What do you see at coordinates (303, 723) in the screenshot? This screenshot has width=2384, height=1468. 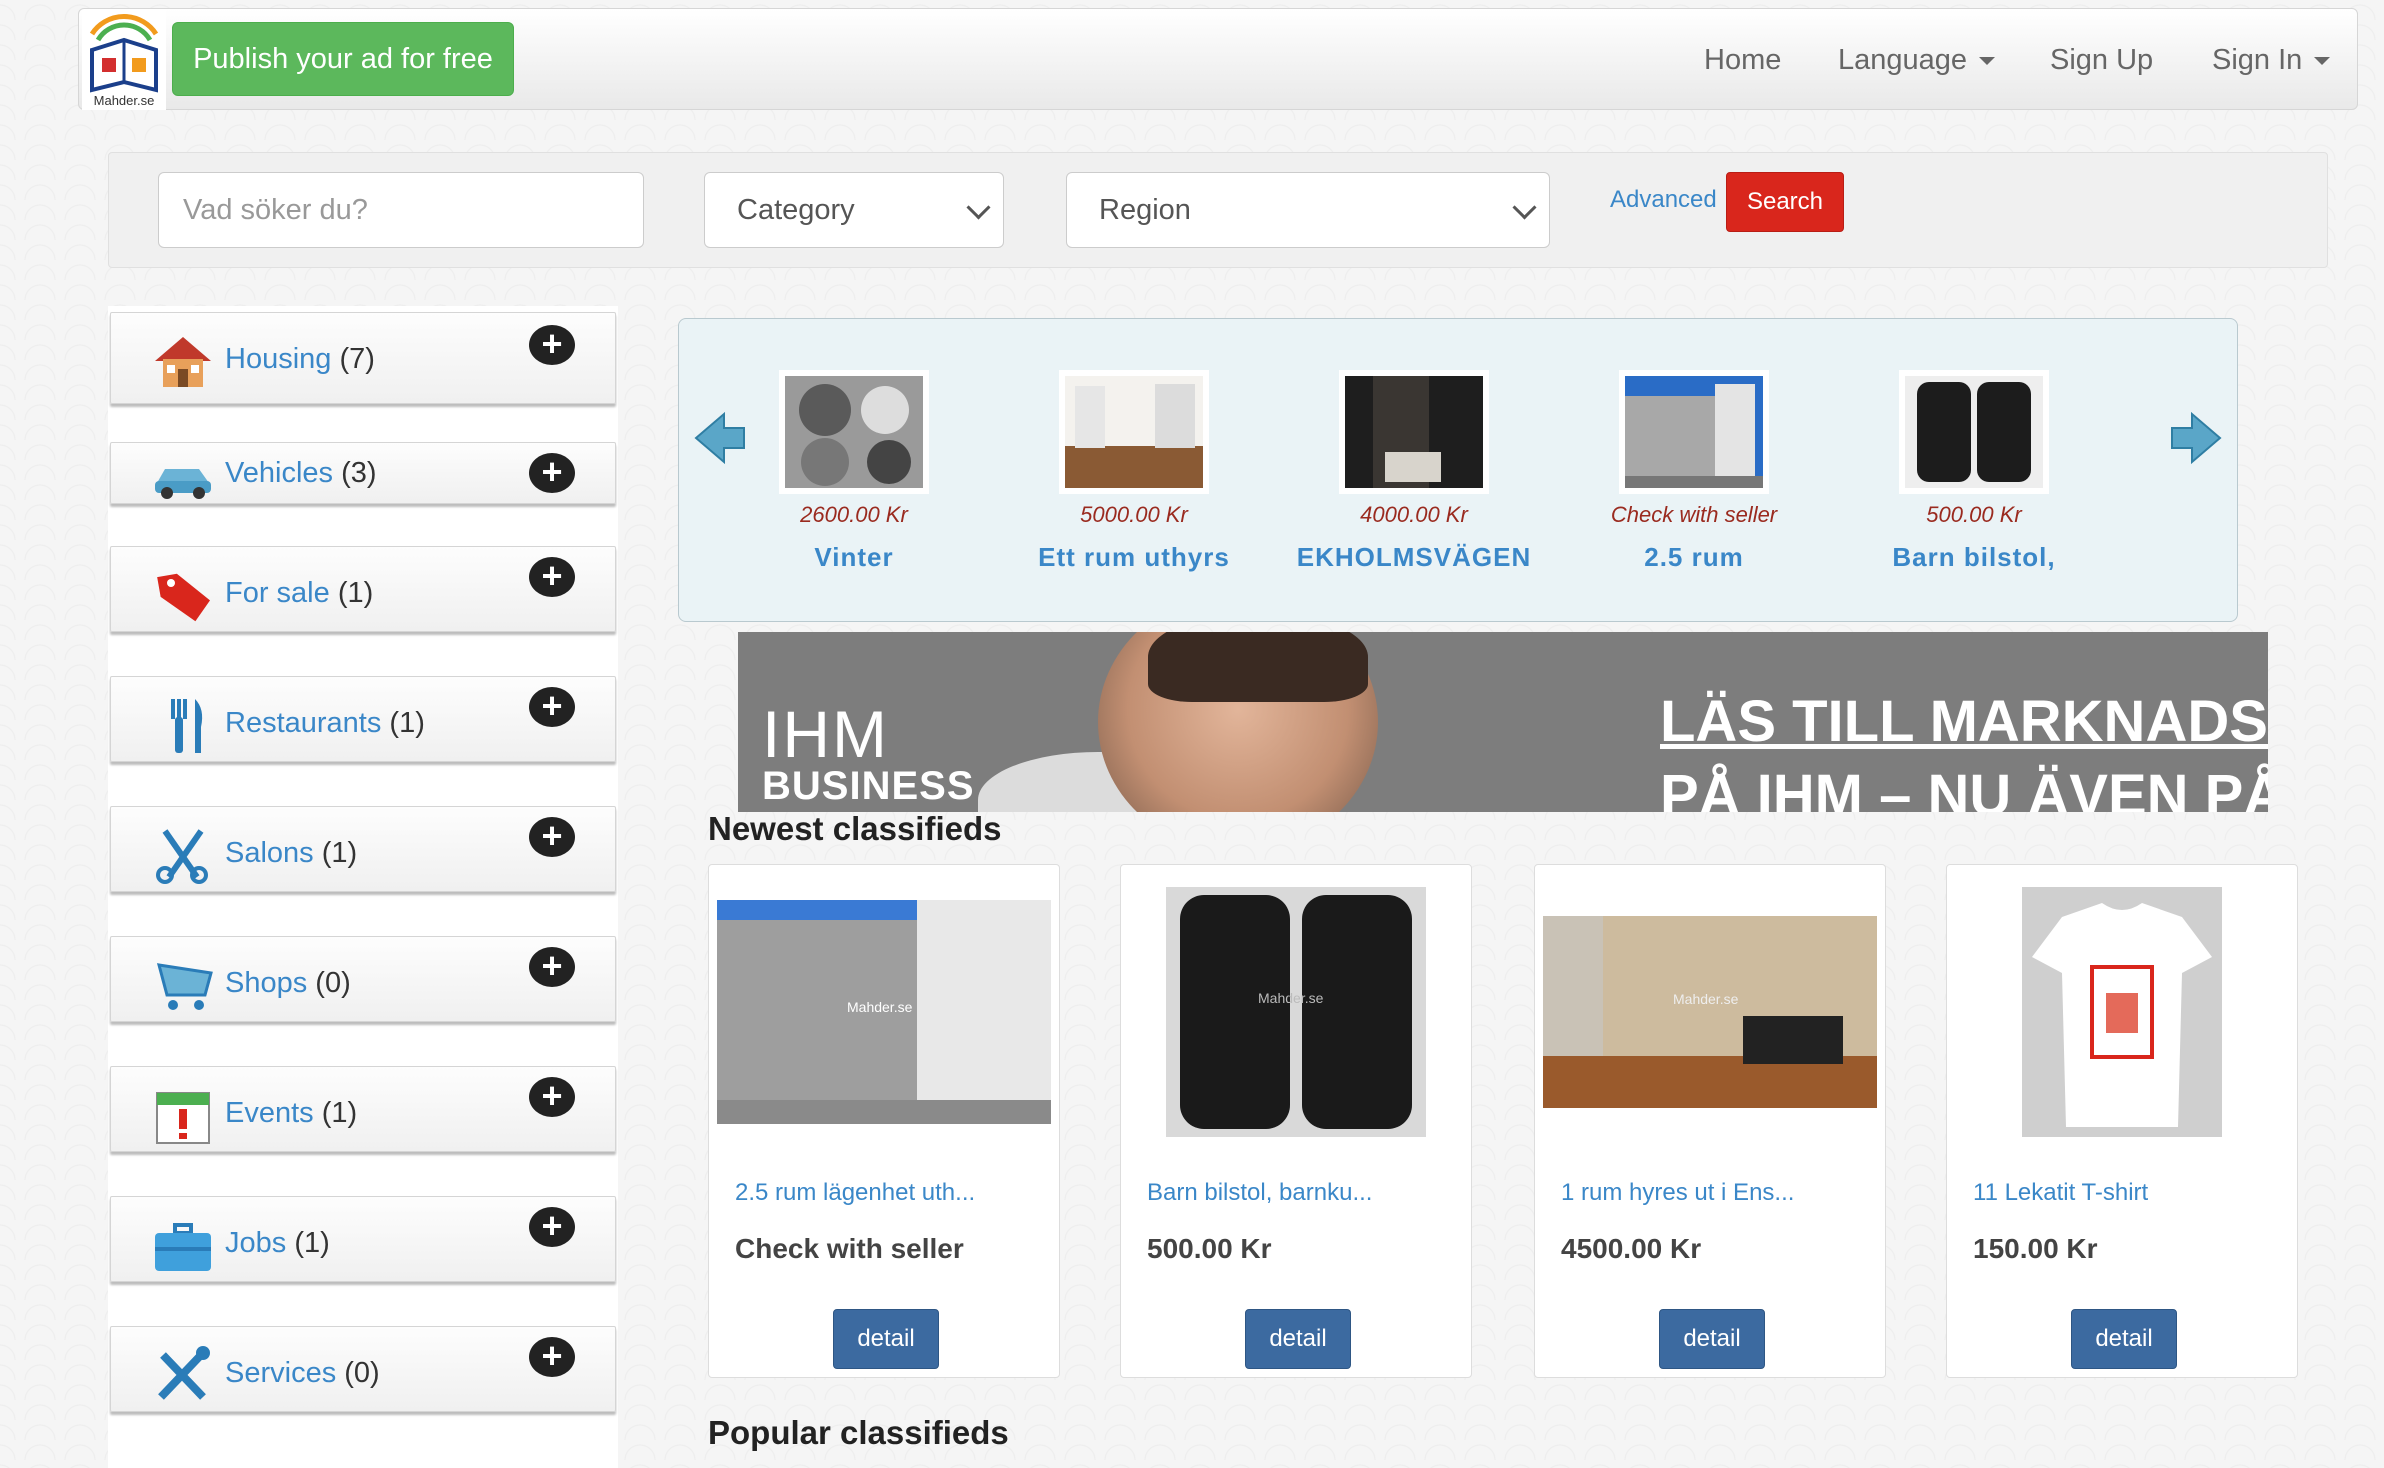 I see `category-label: Restaurants` at bounding box center [303, 723].